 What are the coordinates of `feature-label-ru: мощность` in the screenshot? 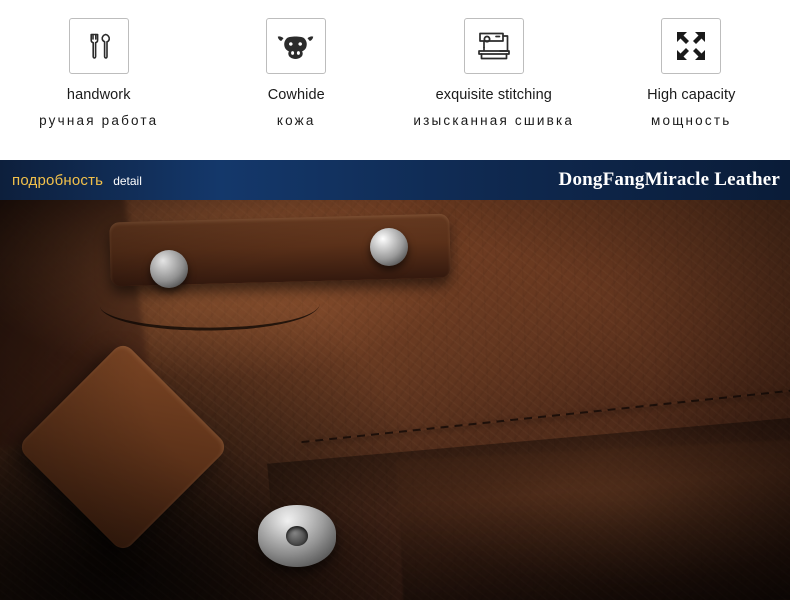 It's located at (691, 120).